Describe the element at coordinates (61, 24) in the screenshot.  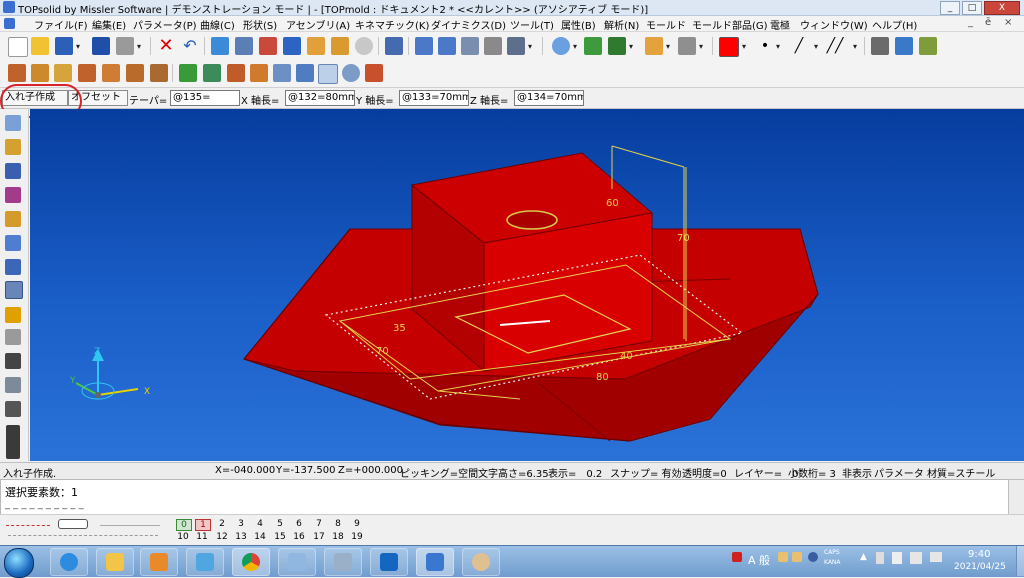
I see `menu-file: ファイル(F)` at that location.